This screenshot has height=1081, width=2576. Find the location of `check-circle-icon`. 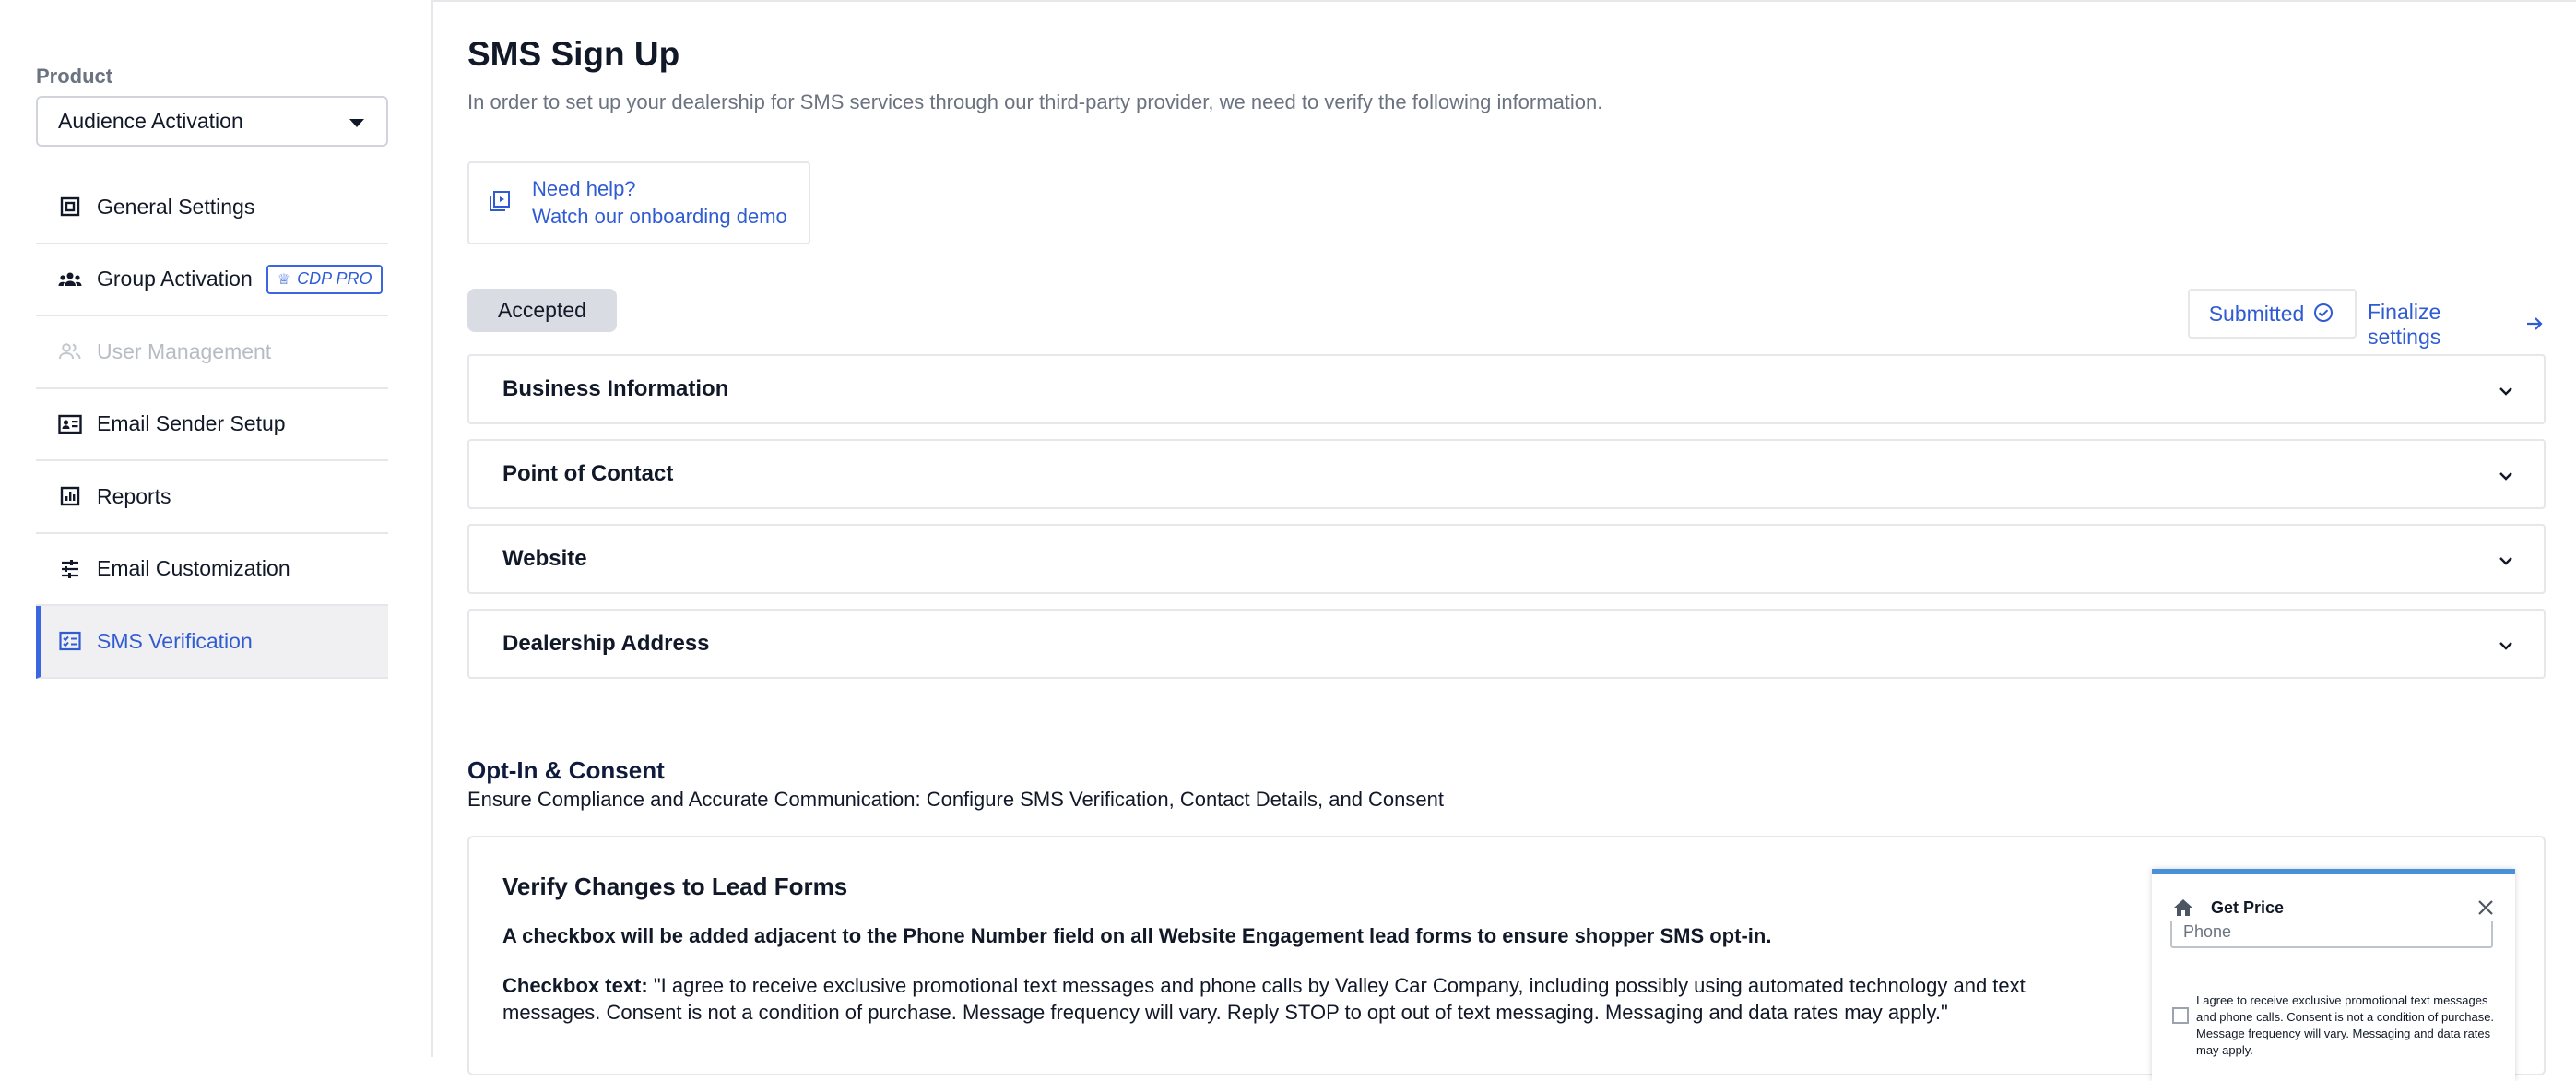

check-circle-icon is located at coordinates (2324, 314).